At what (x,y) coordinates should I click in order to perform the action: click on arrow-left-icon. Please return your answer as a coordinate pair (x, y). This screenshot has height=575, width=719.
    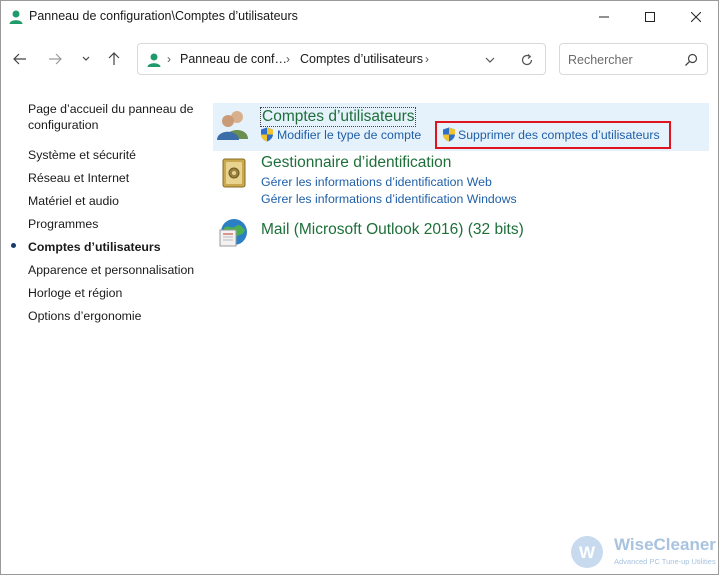
    Looking at the image, I should click on (19, 59).